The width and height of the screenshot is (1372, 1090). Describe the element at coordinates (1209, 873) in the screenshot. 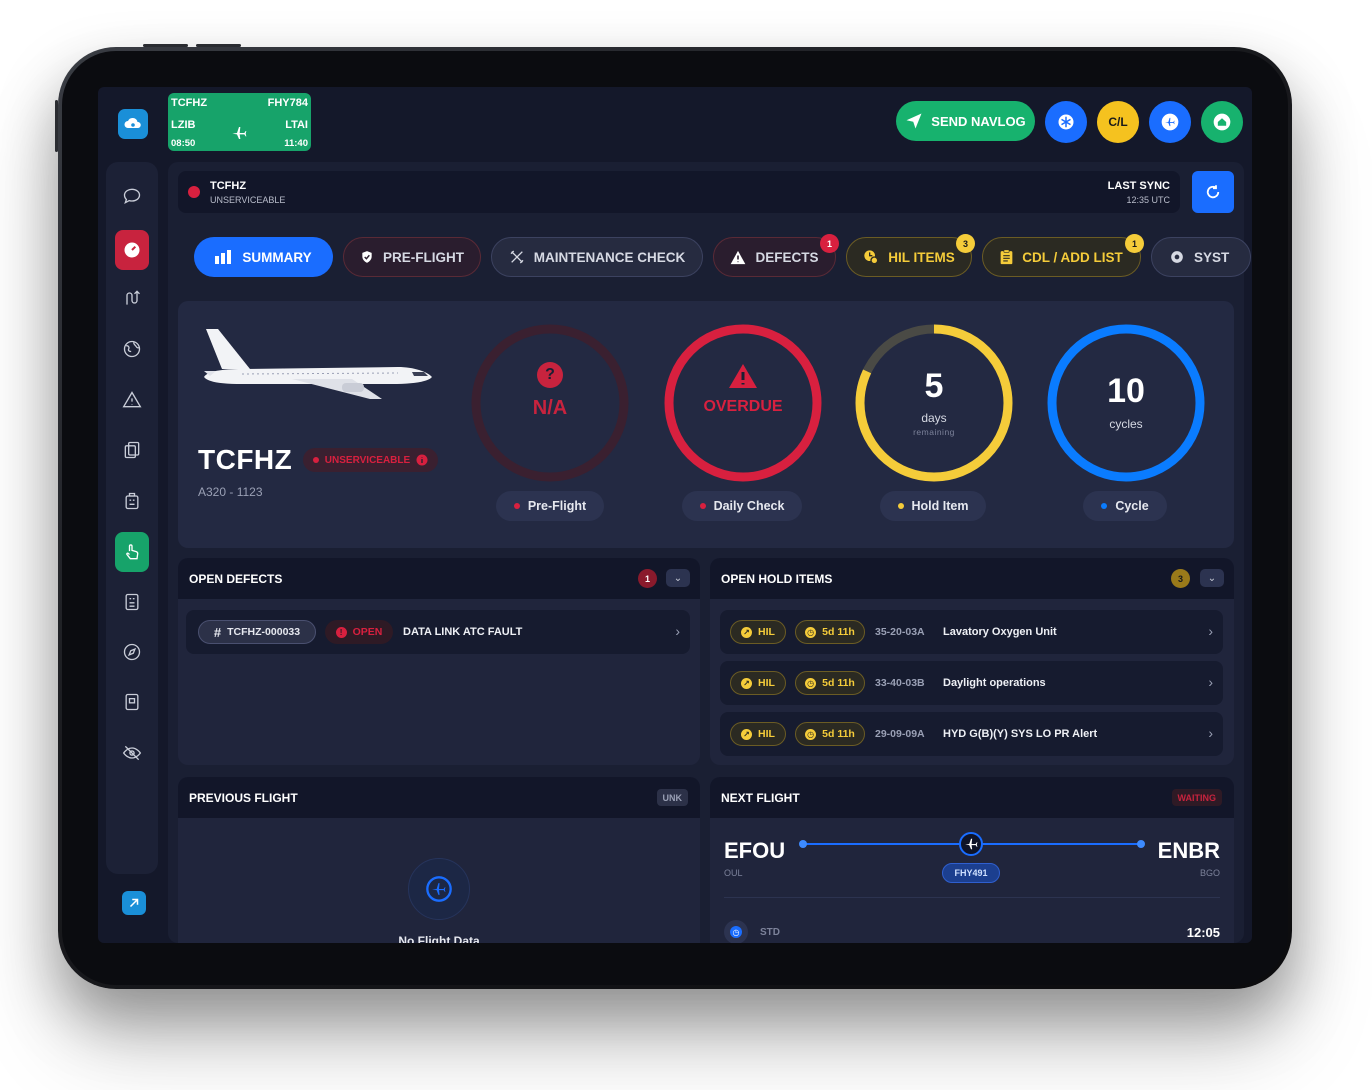

I see `next-flight-destination-city: BGO` at that location.